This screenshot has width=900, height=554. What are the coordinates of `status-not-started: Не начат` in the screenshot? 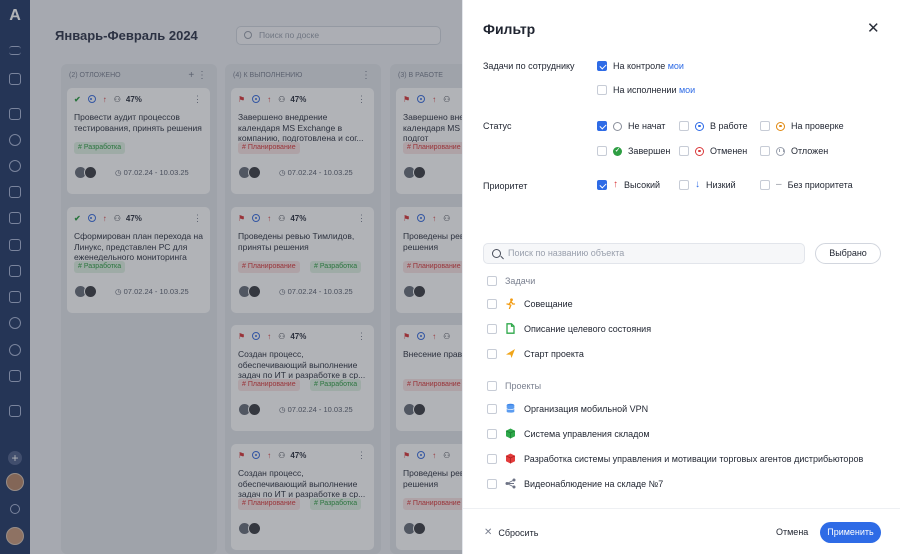 It's located at (631, 126).